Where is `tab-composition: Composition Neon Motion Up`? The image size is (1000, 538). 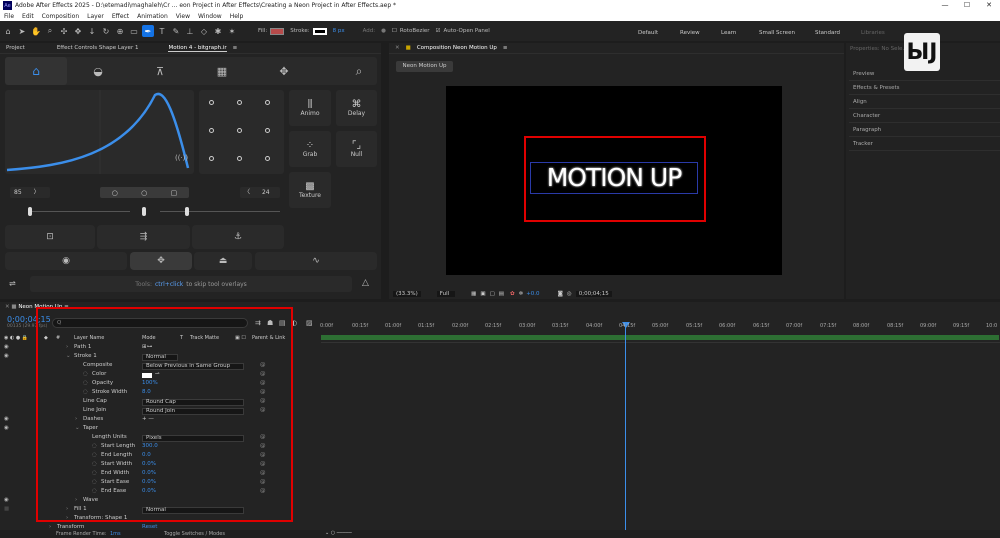 tab-composition: Composition Neon Motion Up is located at coordinates (457, 48).